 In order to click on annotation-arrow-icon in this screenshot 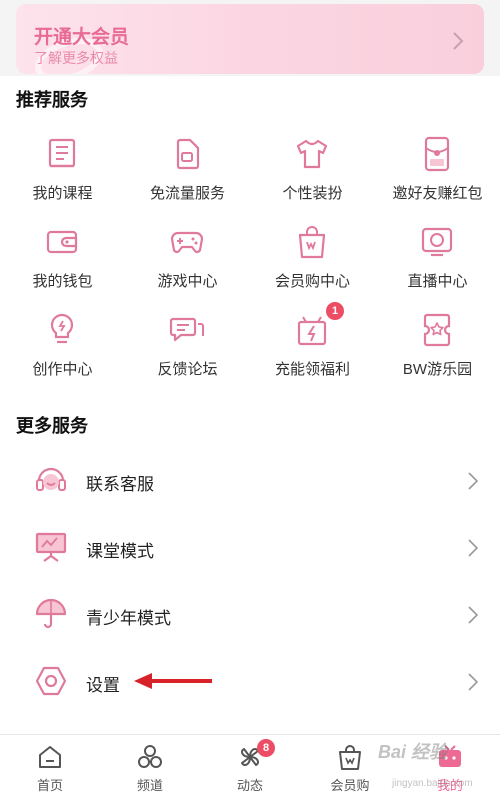, I will do `click(173, 681)`.